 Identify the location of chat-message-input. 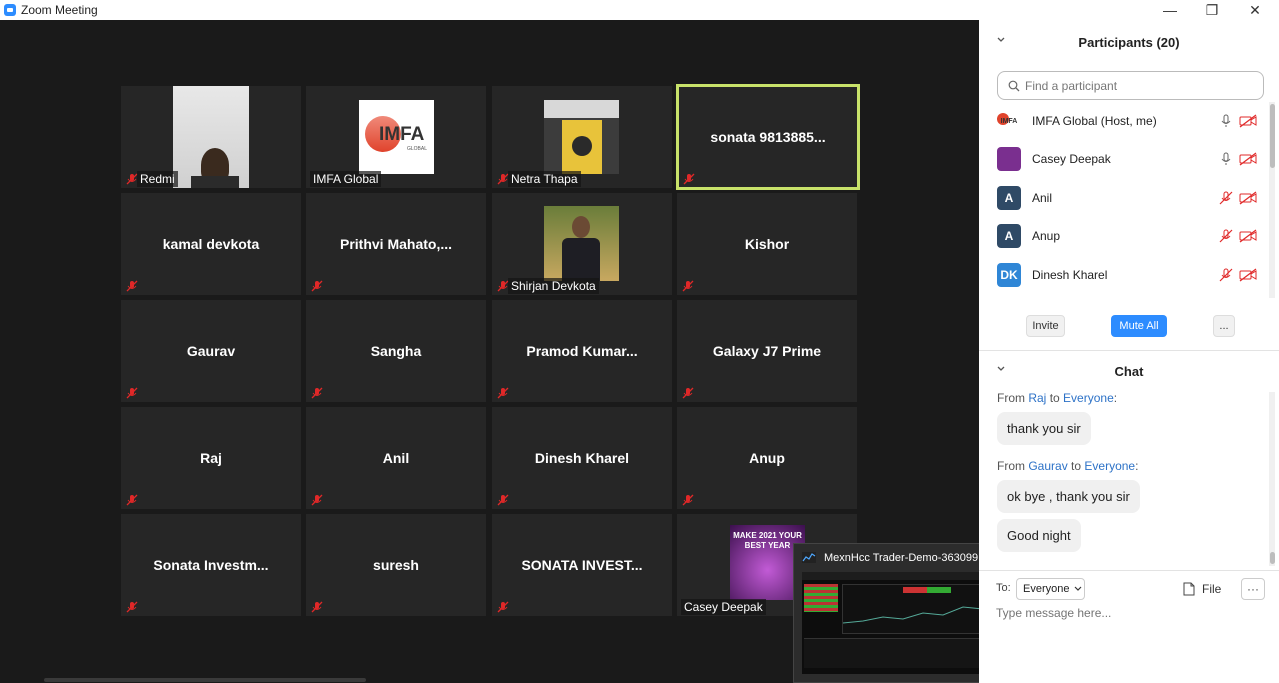
(1126, 613).